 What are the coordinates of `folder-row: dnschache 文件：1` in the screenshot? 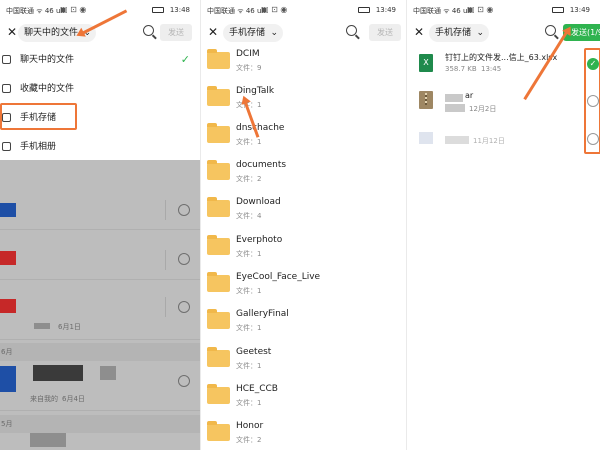 It's located at (303, 139).